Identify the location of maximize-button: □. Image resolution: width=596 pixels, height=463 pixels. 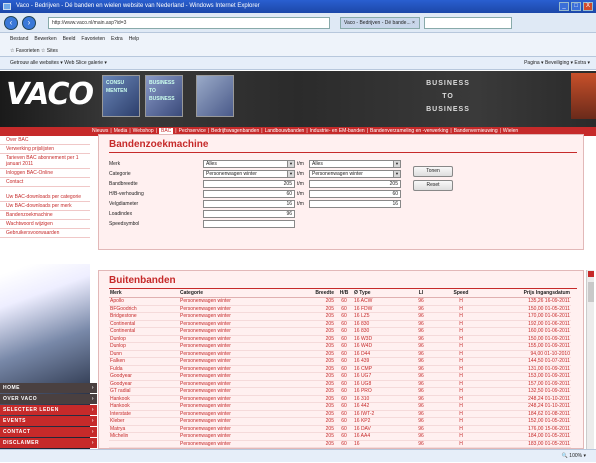
(576, 6).